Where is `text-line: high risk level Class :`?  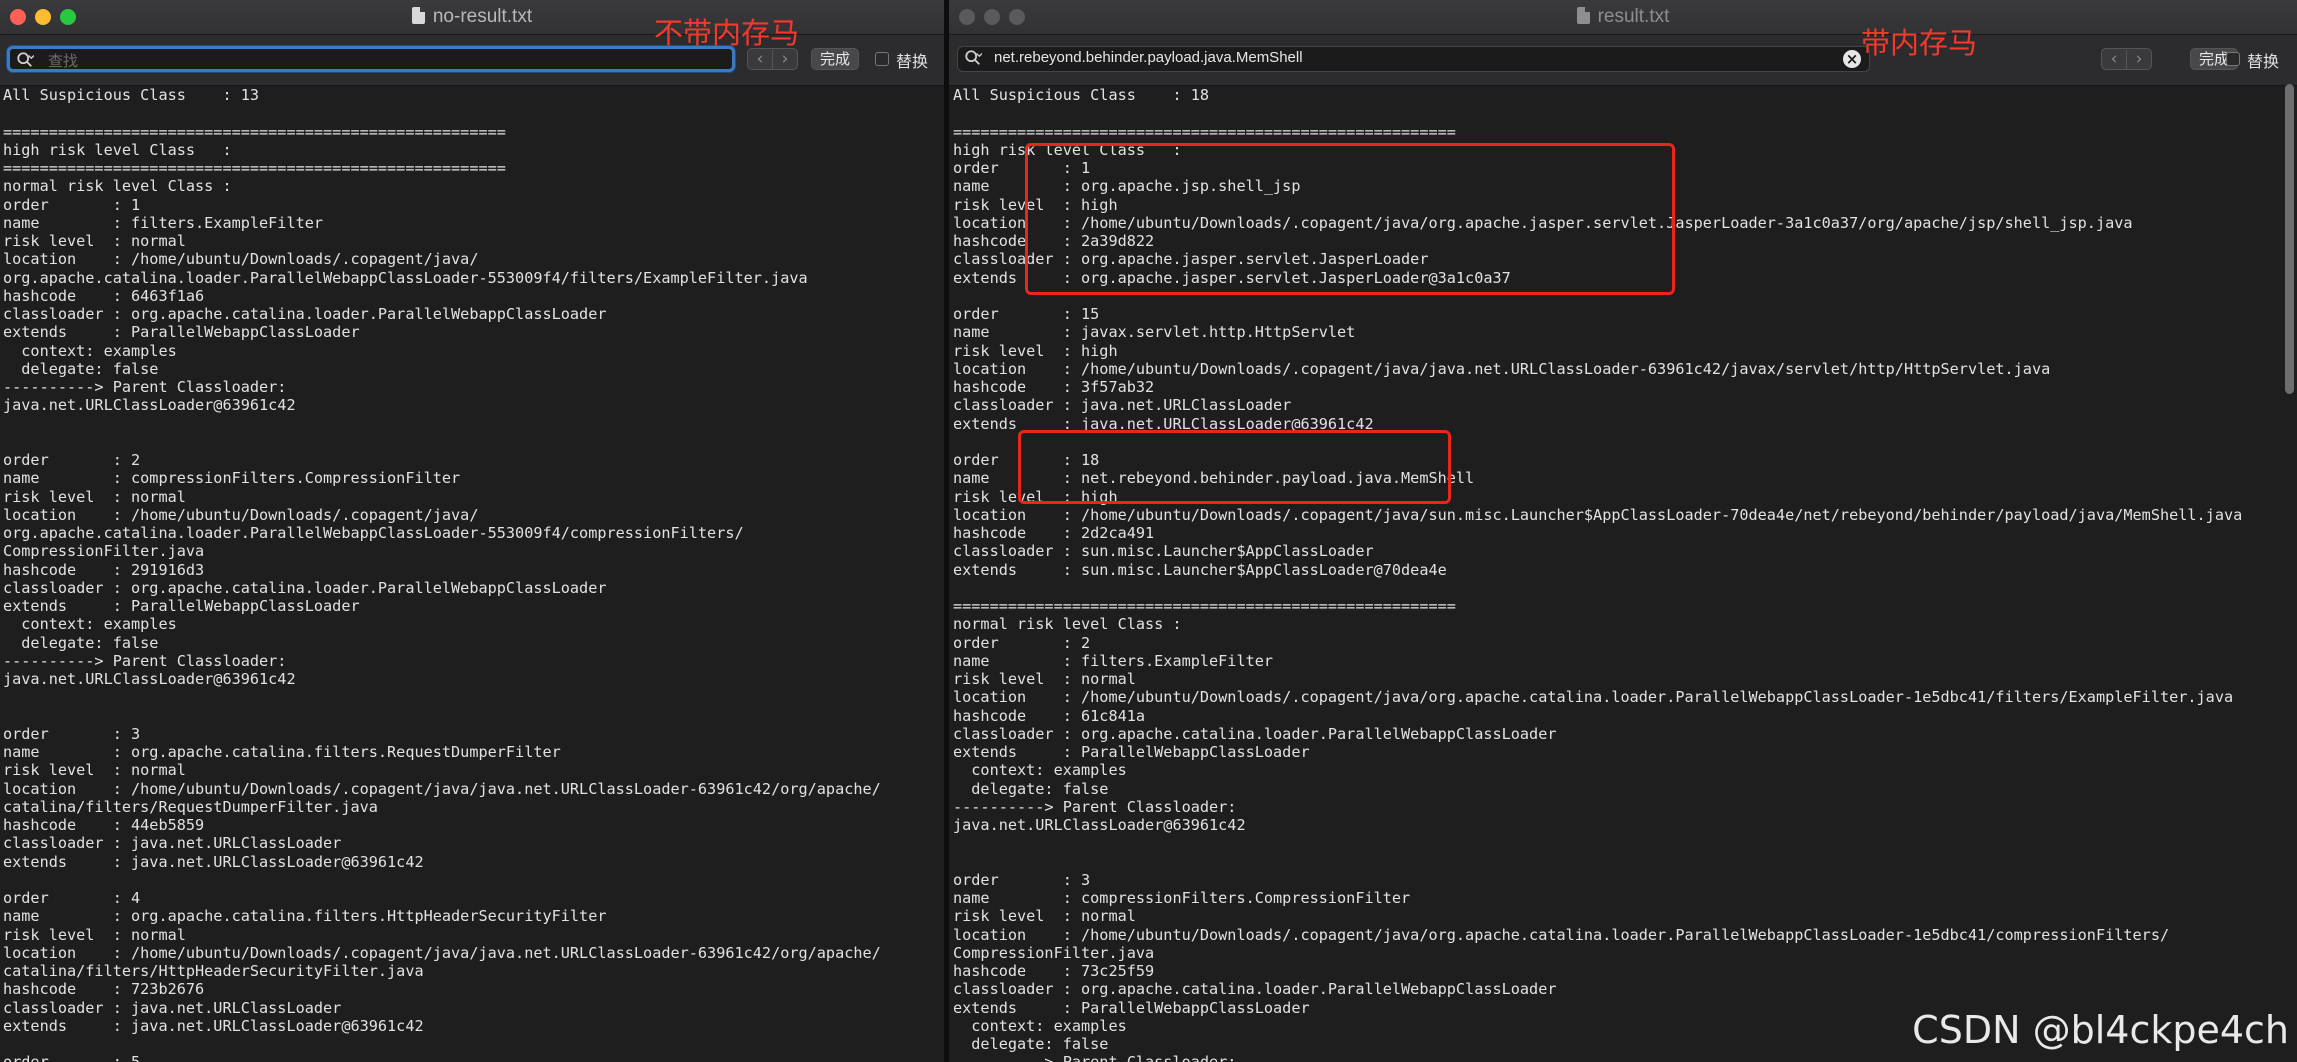
text-line: high risk level Class : is located at coordinates (117, 149).